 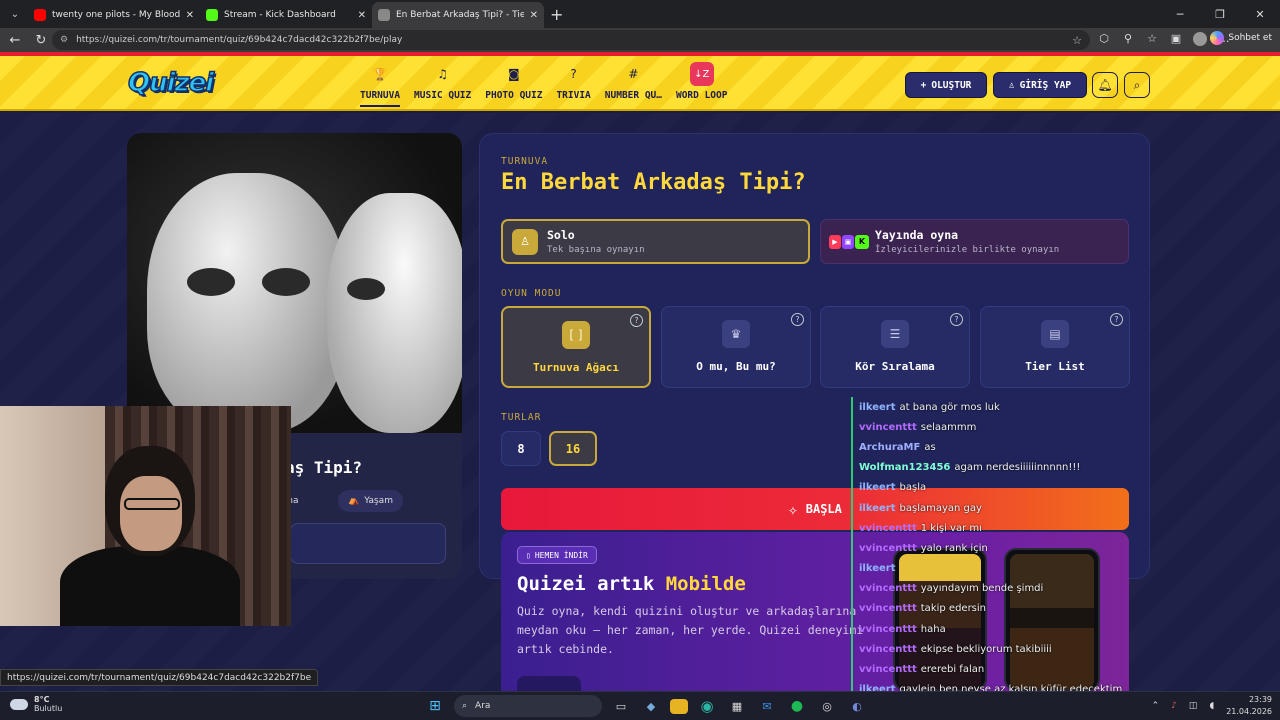 I want to click on back-arrow-icon: ←, so click(x=15, y=40).